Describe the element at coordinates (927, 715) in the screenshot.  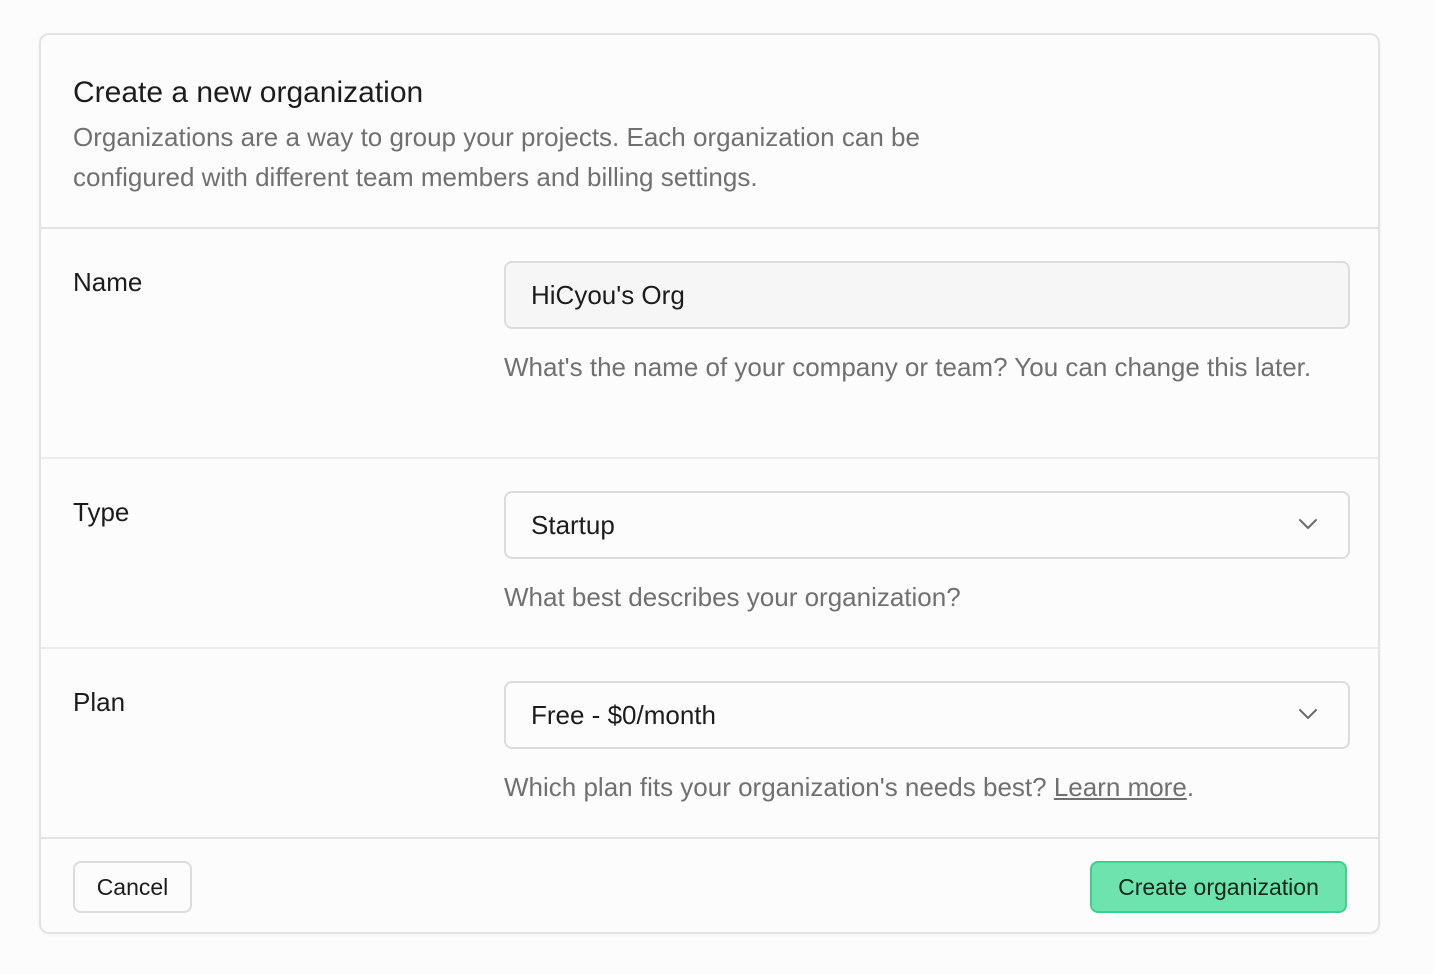
I see `plan-select: Free - $0/month` at that location.